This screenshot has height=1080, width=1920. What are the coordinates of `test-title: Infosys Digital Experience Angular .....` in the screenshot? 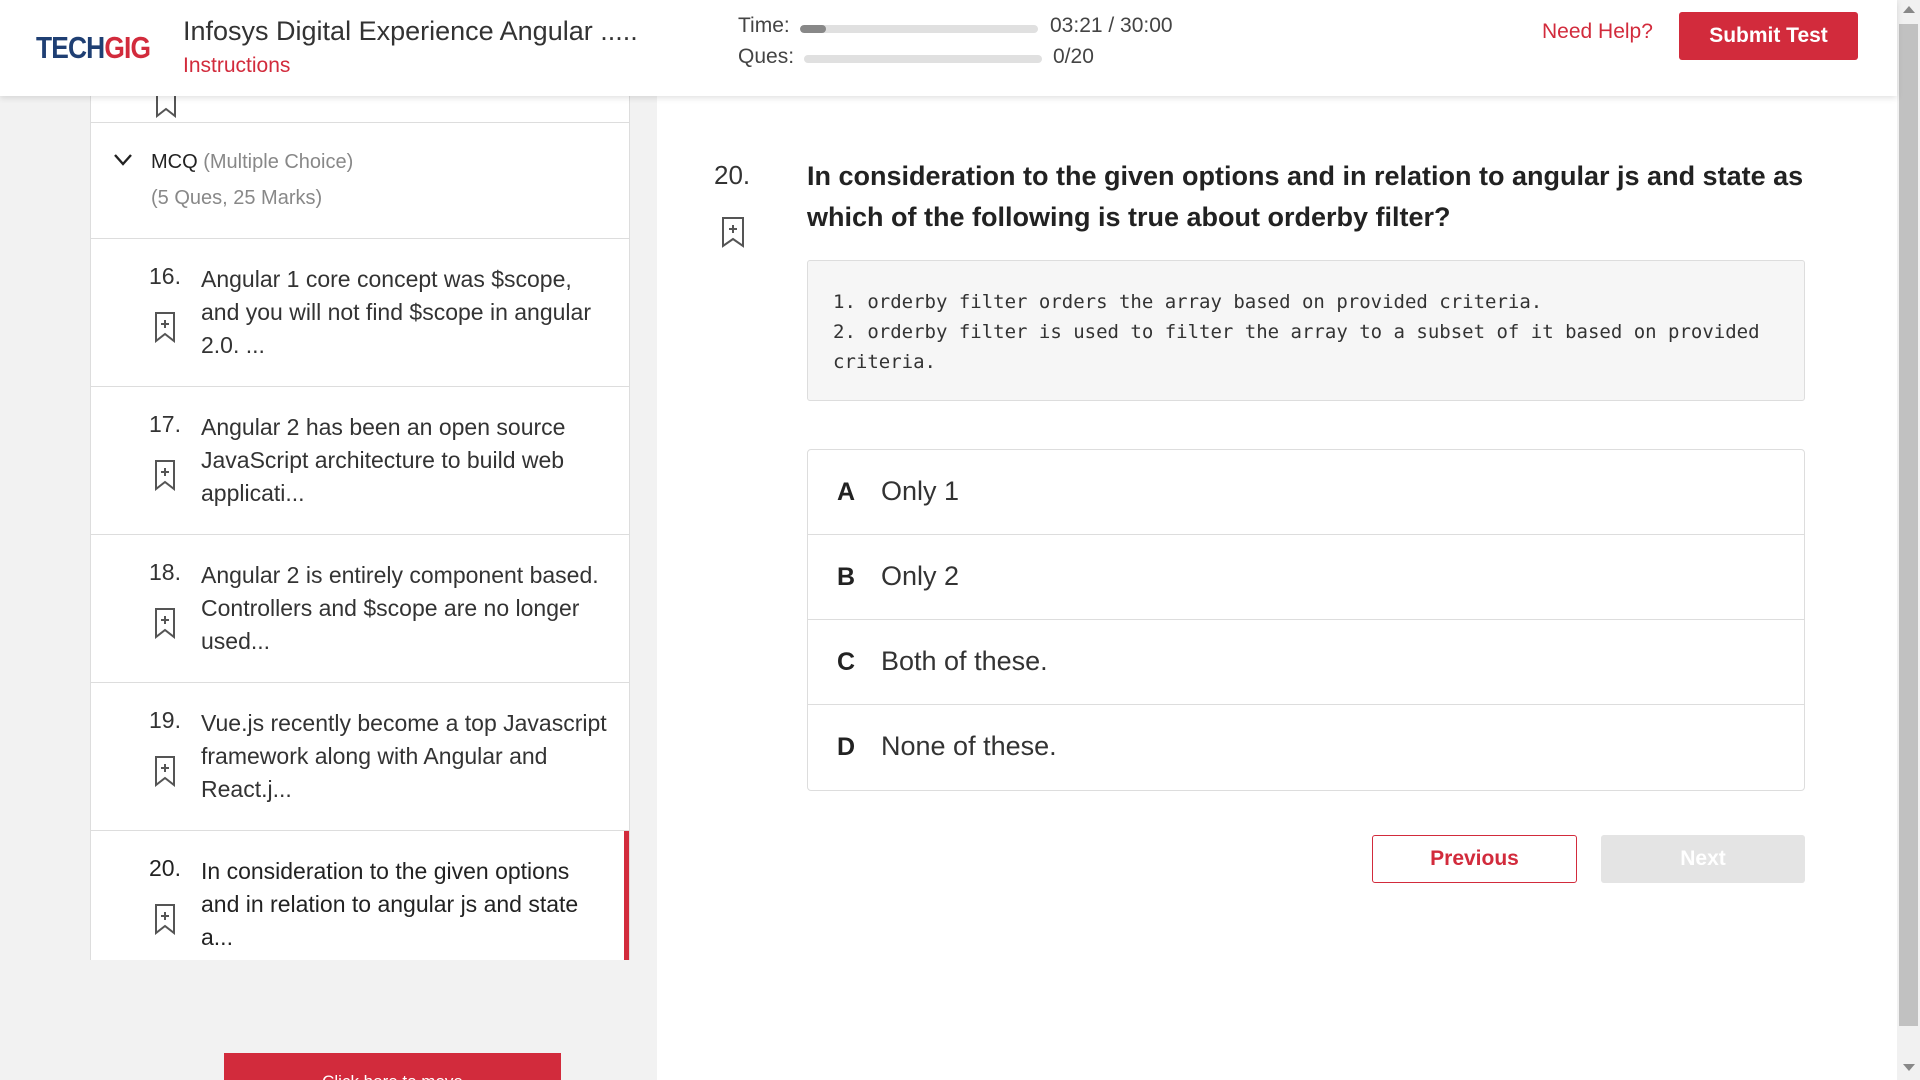 It's located at (410, 31).